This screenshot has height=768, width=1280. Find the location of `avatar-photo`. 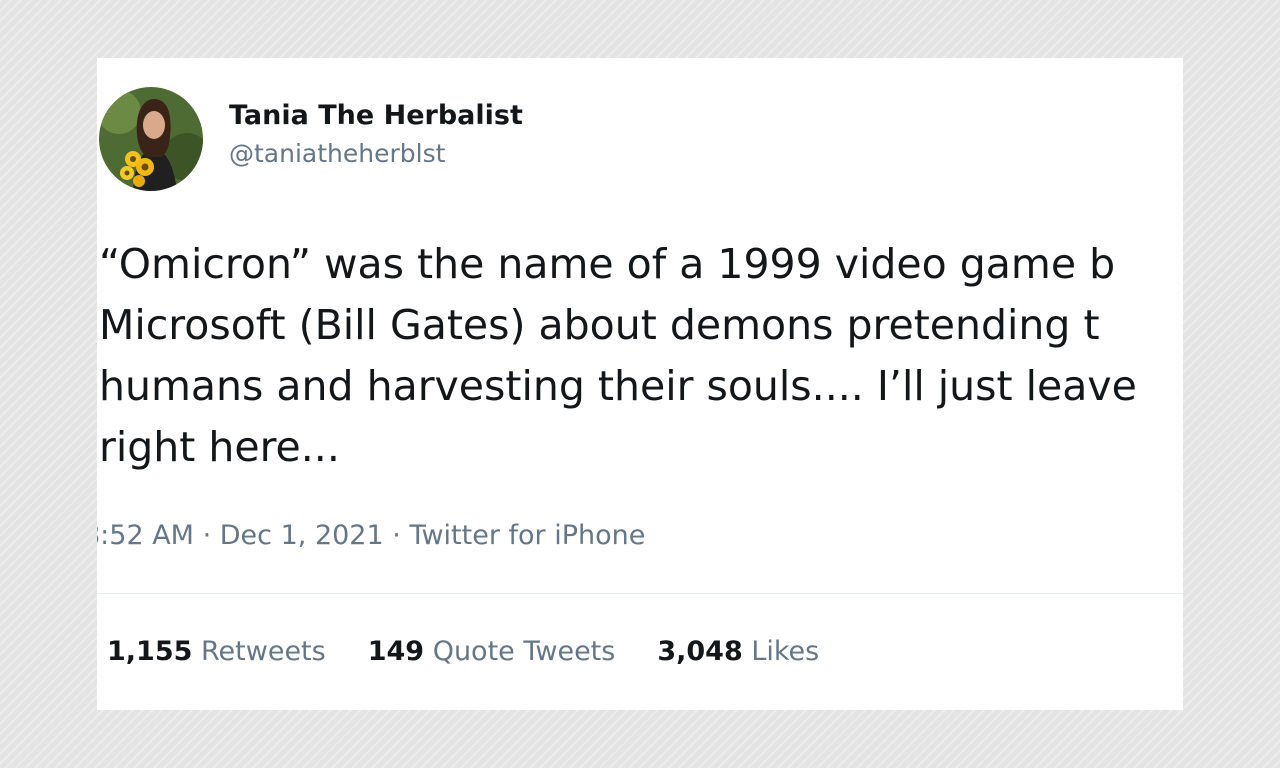

avatar-photo is located at coordinates (151, 139).